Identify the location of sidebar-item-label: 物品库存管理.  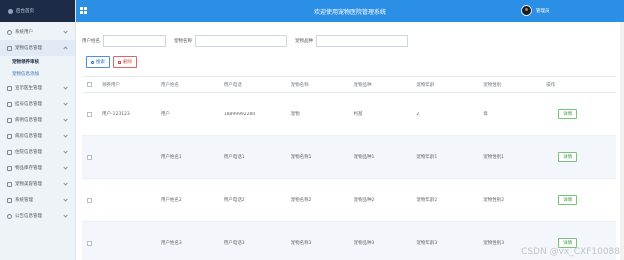
(28, 168).